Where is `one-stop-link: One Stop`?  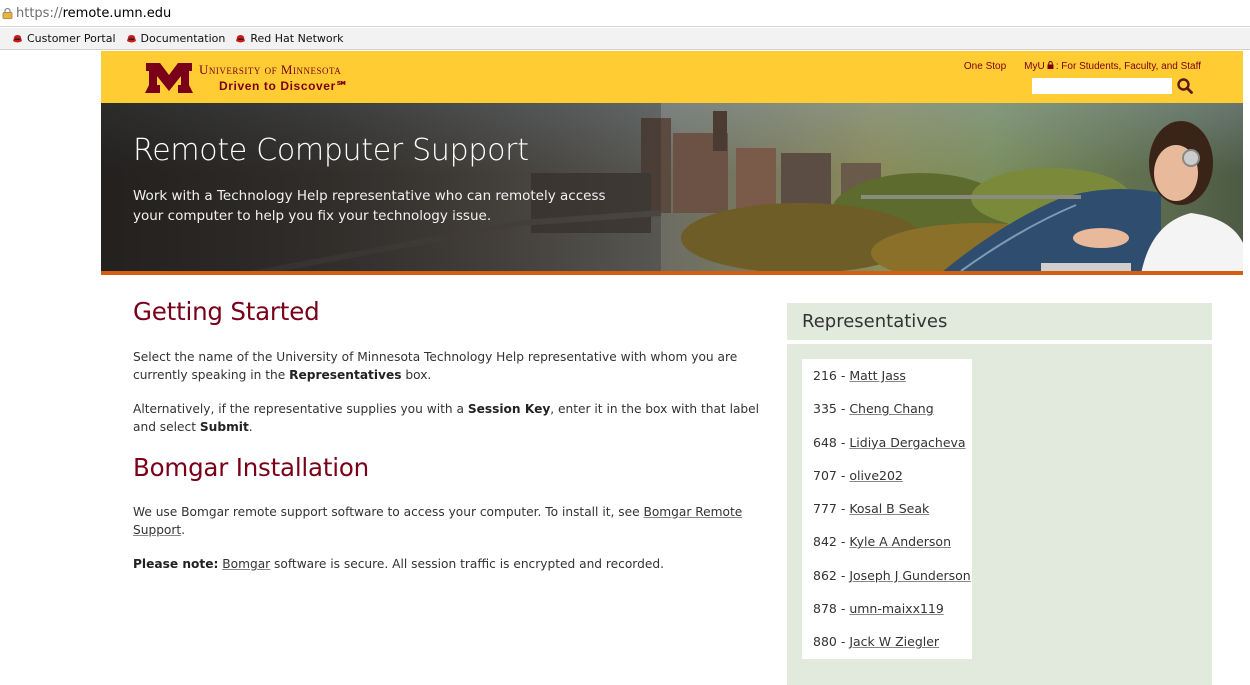 one-stop-link: One Stop is located at coordinates (985, 66).